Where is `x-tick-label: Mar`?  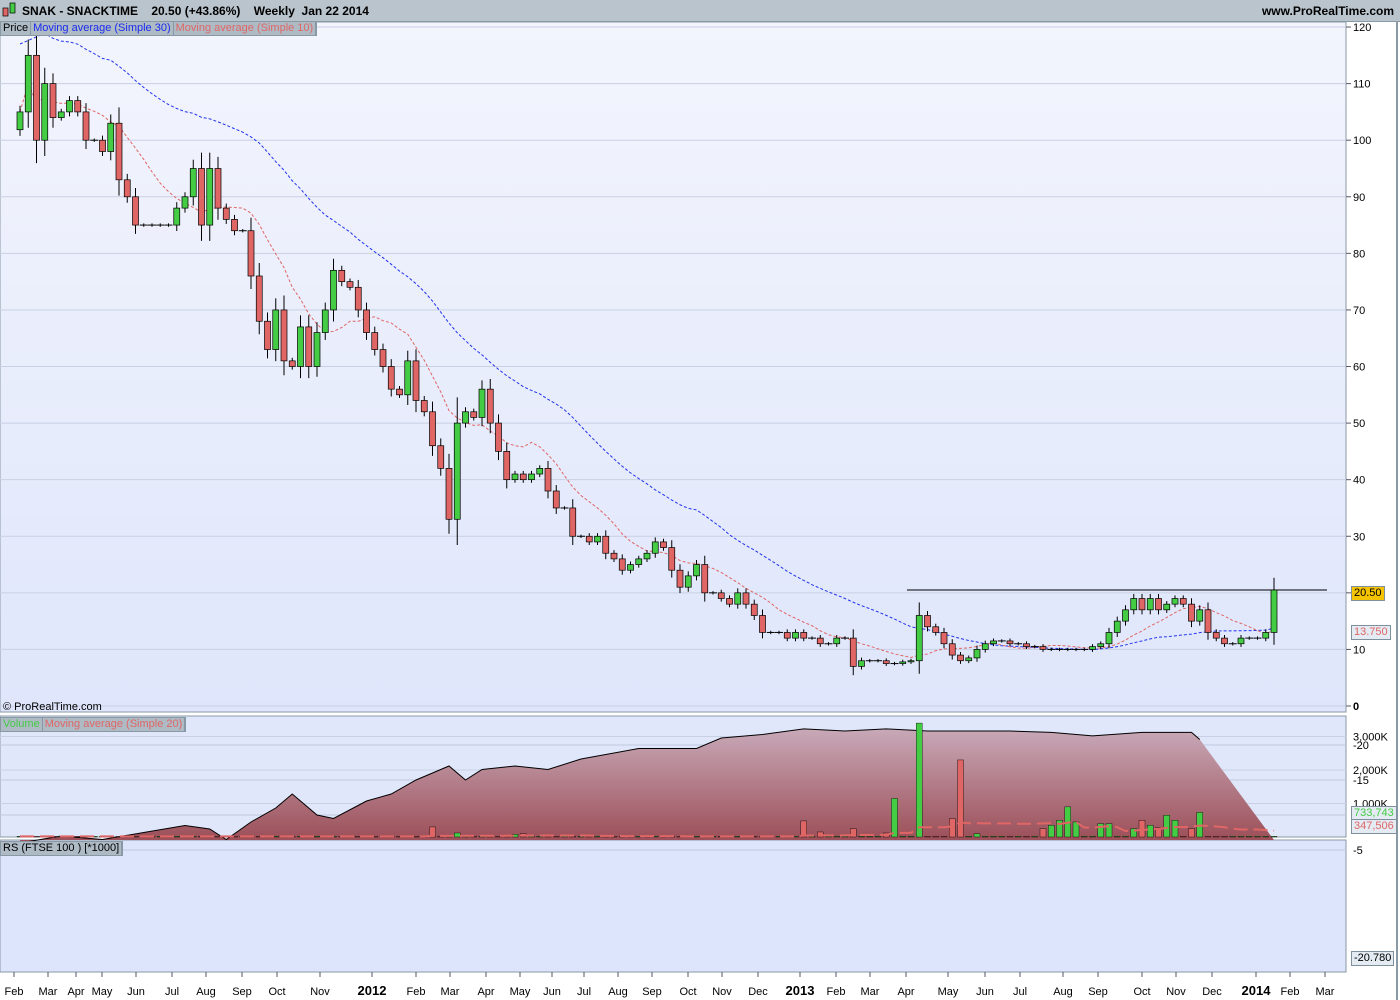
x-tick-label: Mar is located at coordinates (870, 992).